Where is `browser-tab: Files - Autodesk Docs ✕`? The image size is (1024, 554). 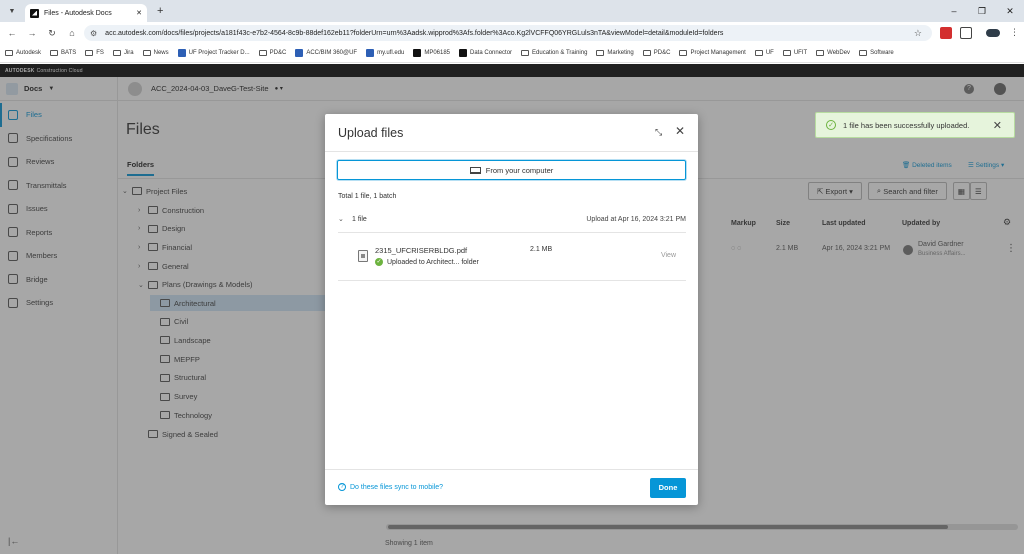 browser-tab: Files - Autodesk Docs ✕ is located at coordinates (86, 13).